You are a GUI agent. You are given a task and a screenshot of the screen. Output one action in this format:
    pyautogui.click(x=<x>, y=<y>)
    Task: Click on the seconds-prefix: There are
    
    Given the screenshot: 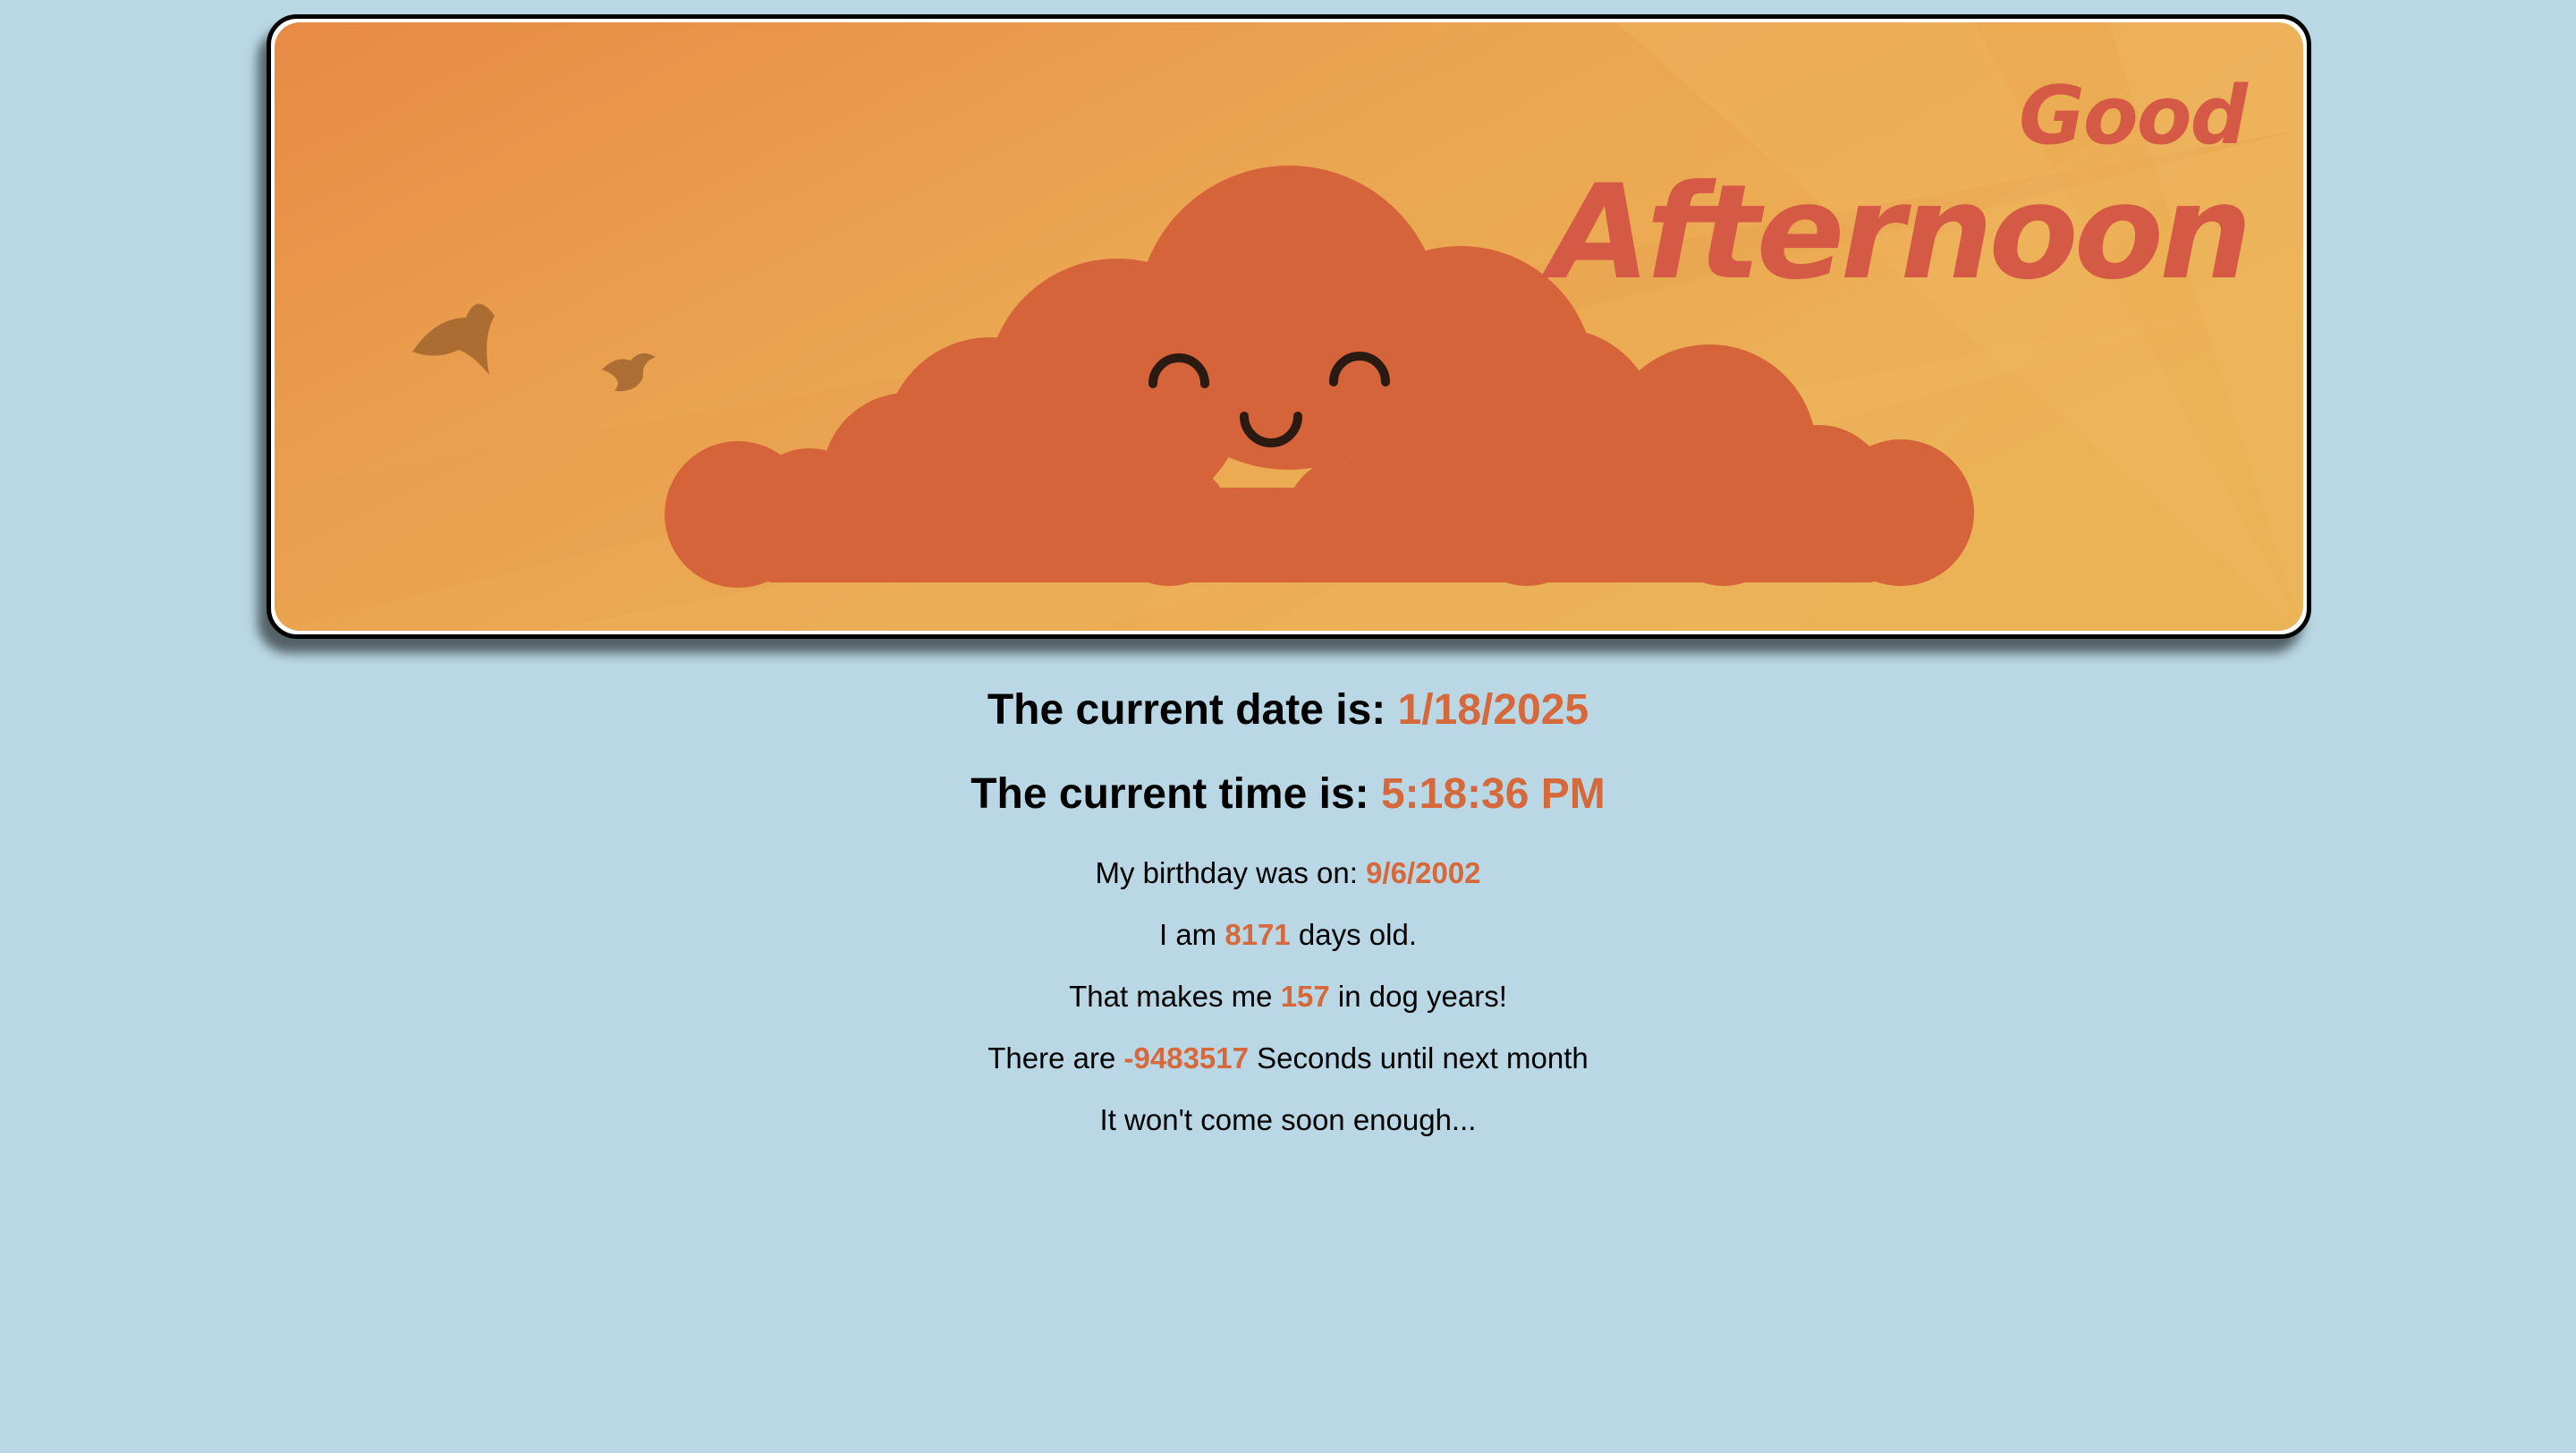 What is the action you would take?
    pyautogui.click(x=1055, y=1058)
    